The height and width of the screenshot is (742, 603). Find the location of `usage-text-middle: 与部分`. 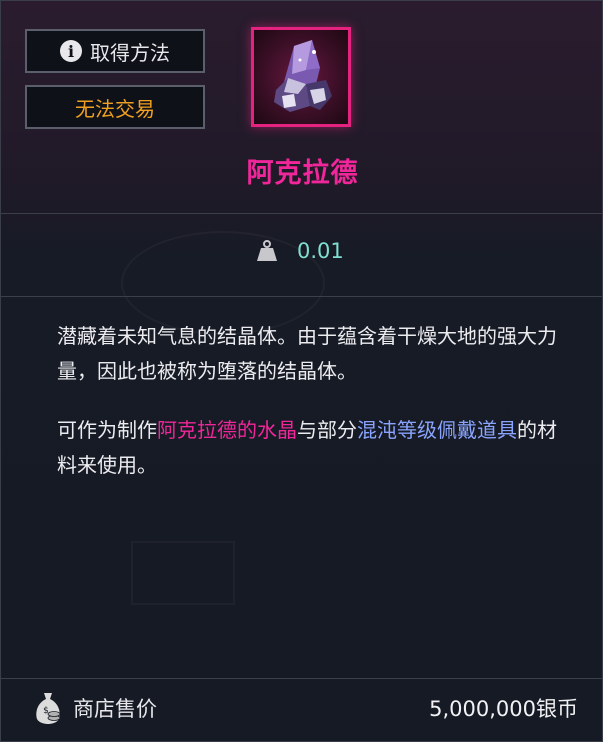

usage-text-middle: 与部分 is located at coordinates (327, 430).